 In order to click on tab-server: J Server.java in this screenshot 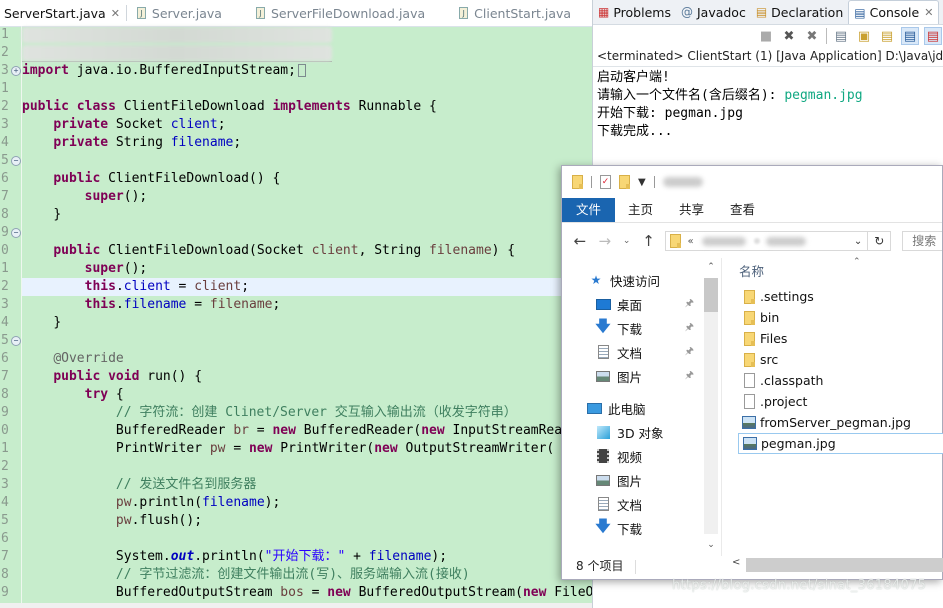, I will do `click(179, 13)`.